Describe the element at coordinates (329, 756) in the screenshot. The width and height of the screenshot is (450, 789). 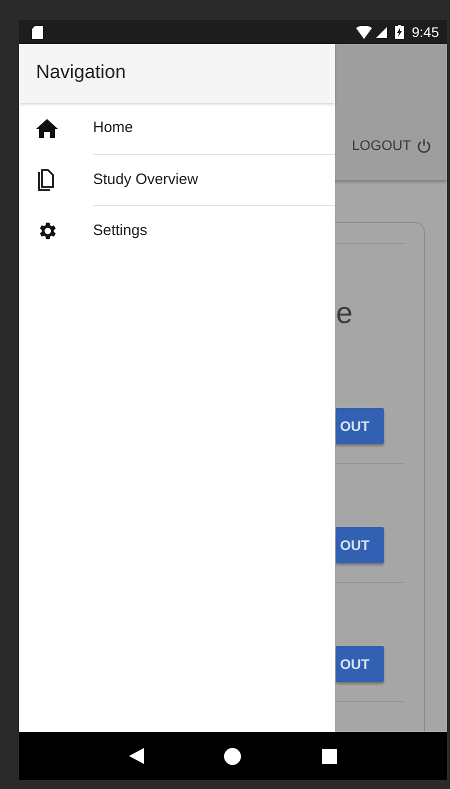
I see `recents-icon` at that location.